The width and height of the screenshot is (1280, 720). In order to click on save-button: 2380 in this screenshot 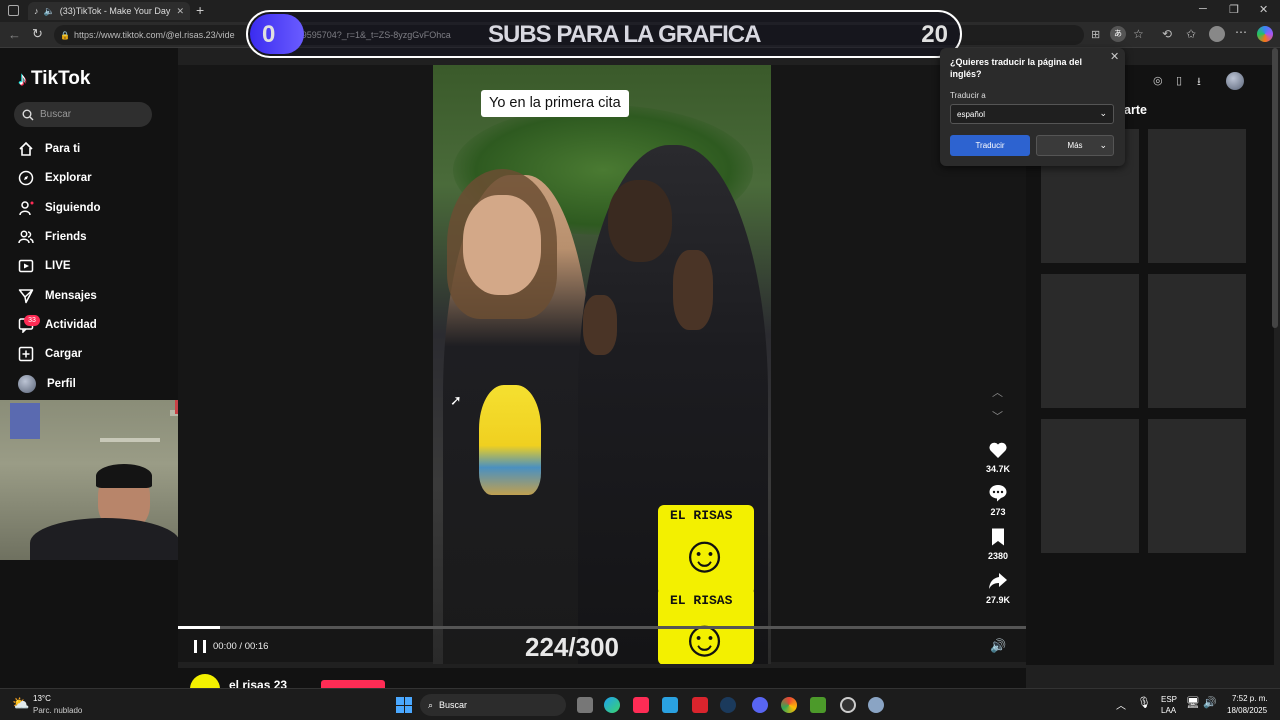, I will do `click(998, 544)`.